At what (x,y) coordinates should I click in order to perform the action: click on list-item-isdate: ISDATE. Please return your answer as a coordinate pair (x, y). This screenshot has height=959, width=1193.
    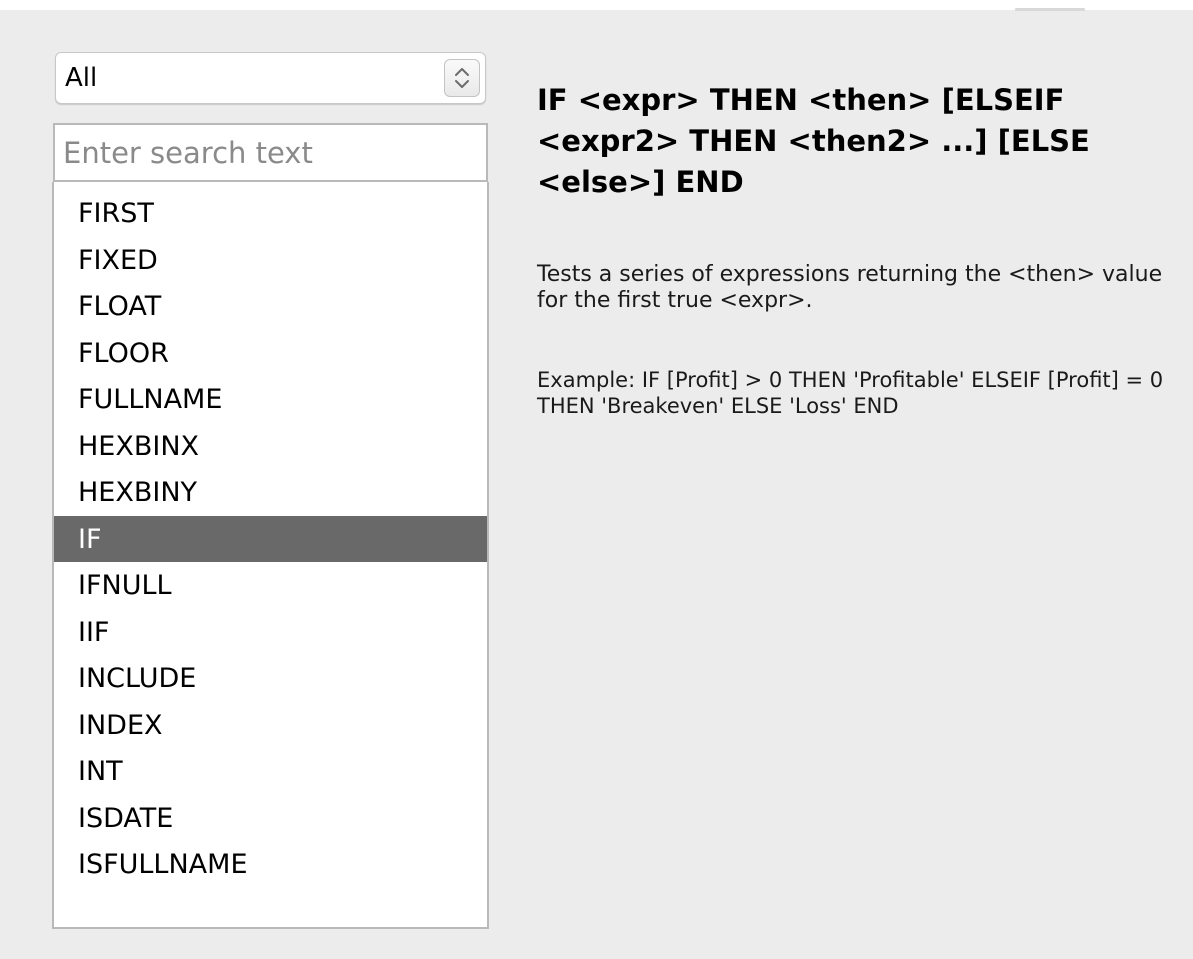
    Looking at the image, I should click on (270, 818).